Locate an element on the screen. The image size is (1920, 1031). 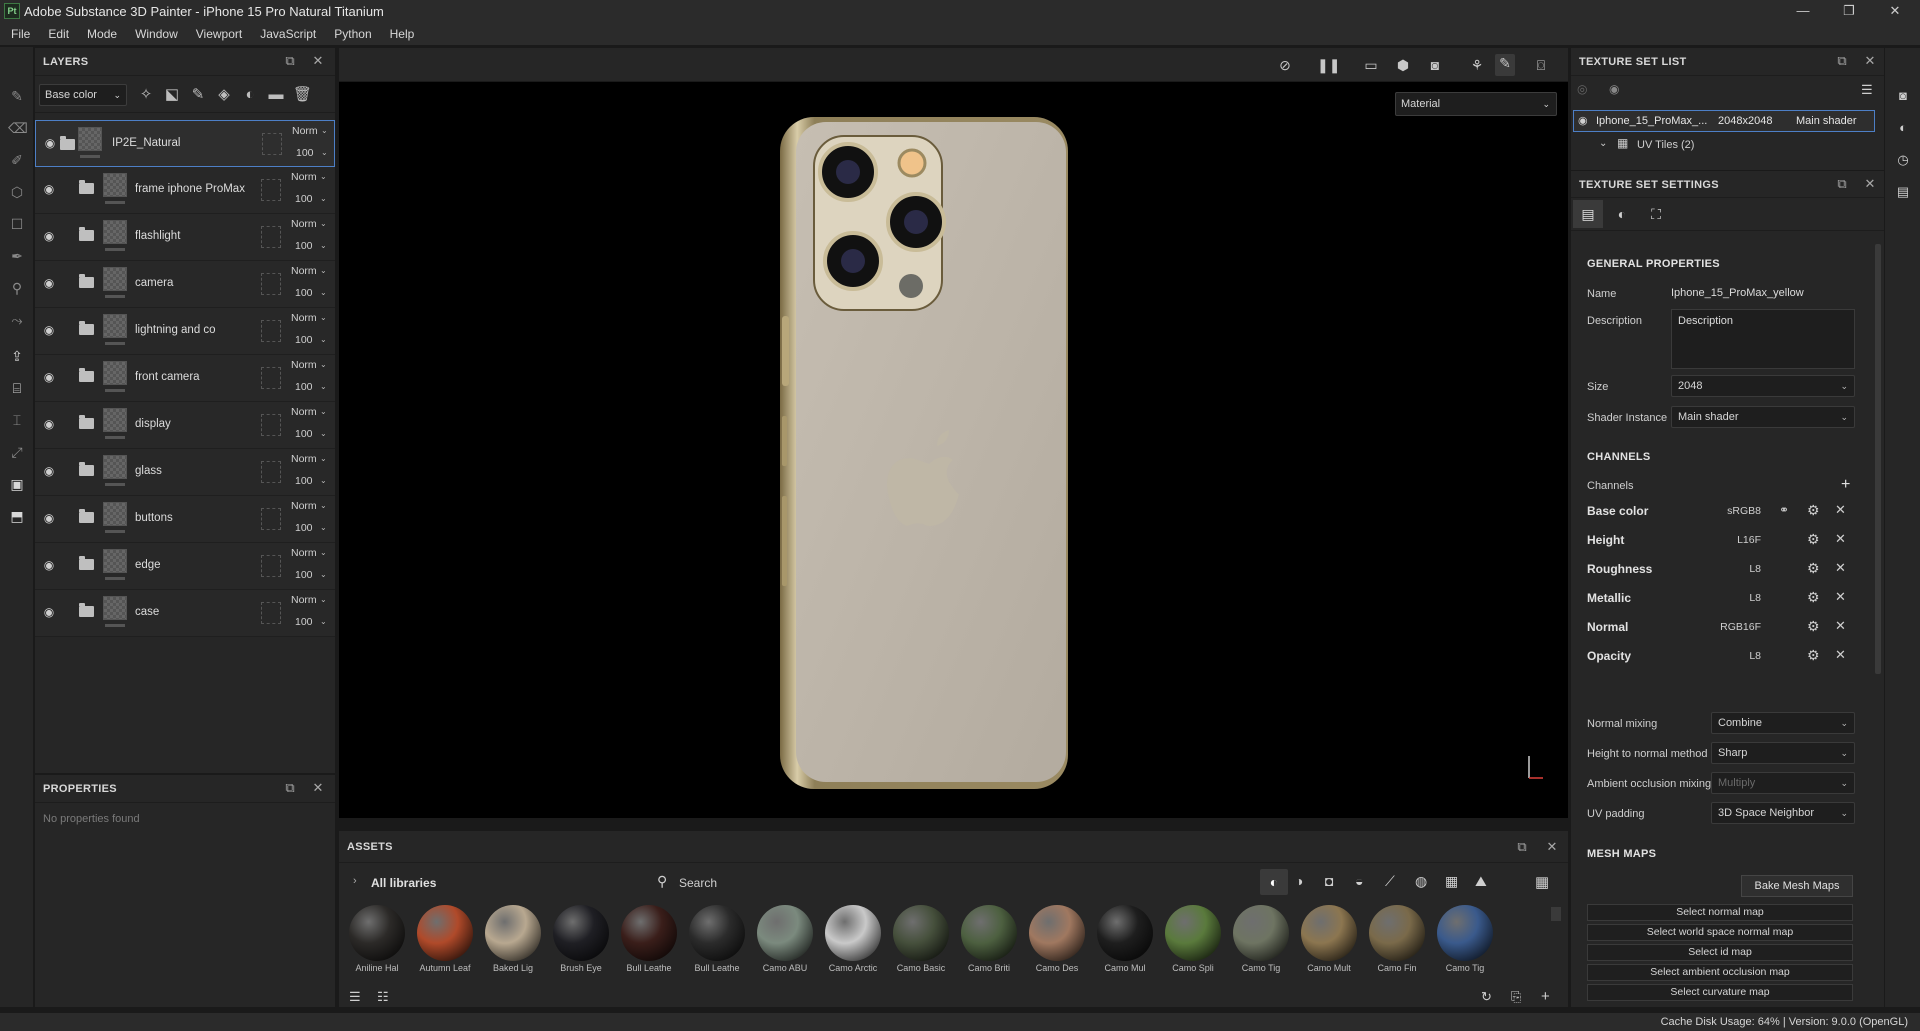
display-settings-icon: ◙ is located at coordinates (1903, 96).